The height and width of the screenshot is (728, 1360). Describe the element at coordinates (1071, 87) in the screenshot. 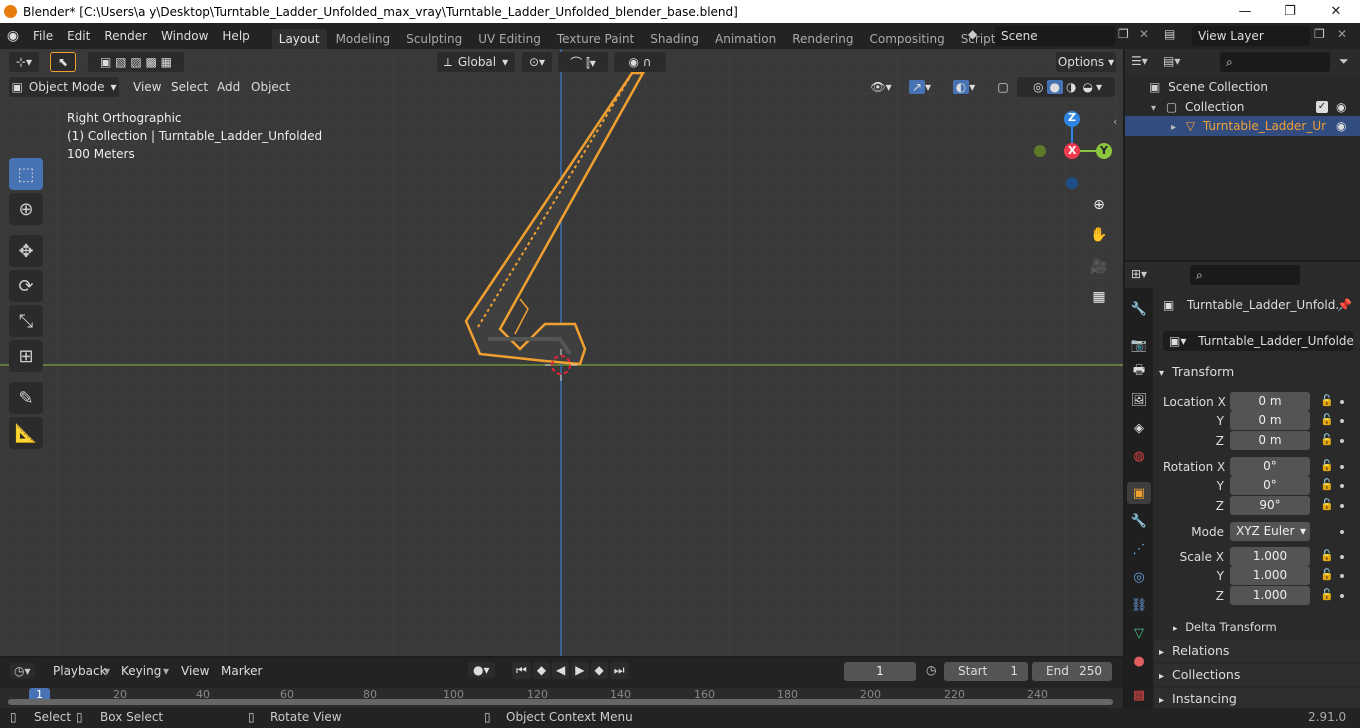

I see `material-shading-icon: ◑` at that location.